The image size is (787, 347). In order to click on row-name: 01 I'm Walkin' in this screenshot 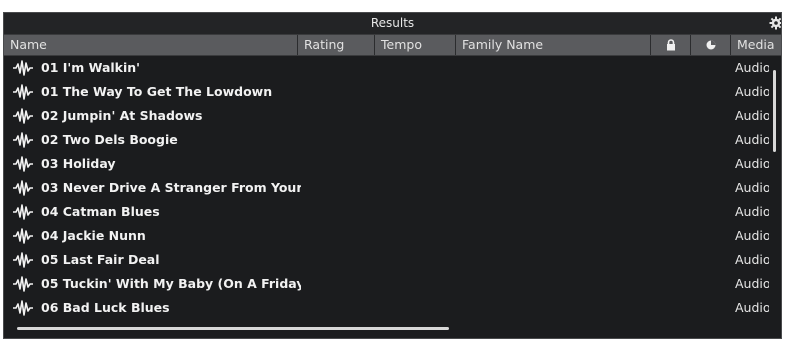, I will do `click(90, 67)`.